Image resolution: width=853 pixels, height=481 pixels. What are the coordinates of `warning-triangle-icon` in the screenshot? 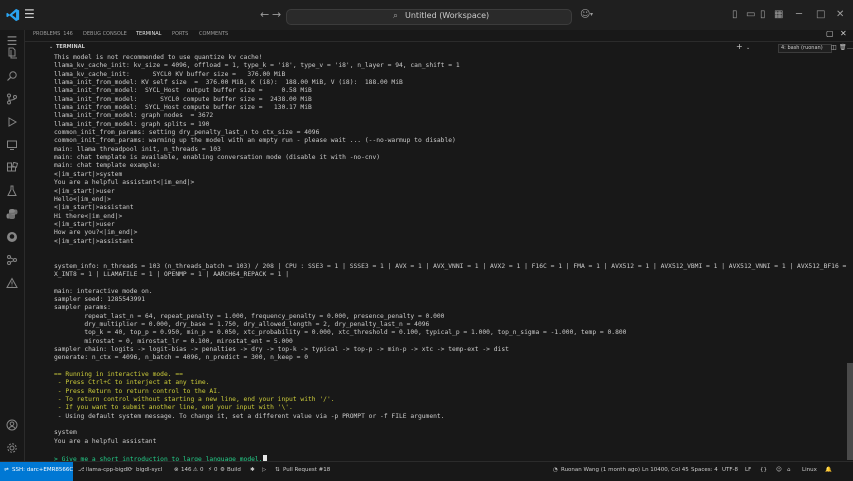 It's located at (12, 283).